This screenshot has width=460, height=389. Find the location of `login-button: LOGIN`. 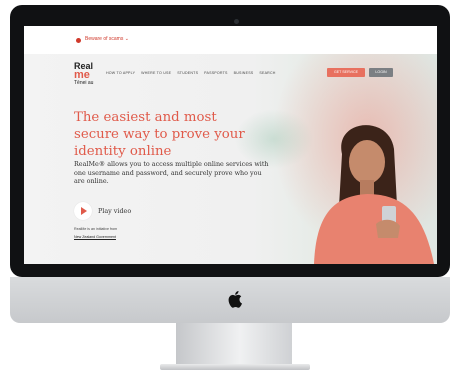

login-button: LOGIN is located at coordinates (381, 72).